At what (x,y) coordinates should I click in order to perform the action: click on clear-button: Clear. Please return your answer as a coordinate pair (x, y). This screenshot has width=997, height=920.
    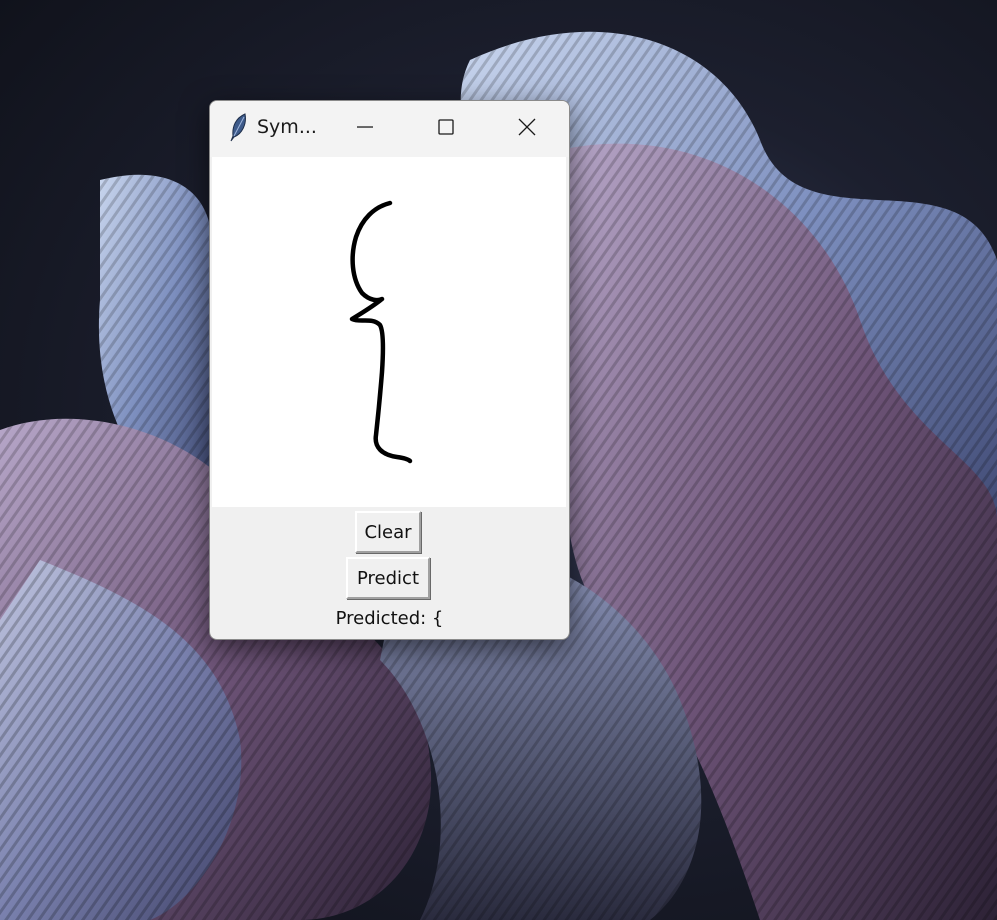
    Looking at the image, I should click on (388, 532).